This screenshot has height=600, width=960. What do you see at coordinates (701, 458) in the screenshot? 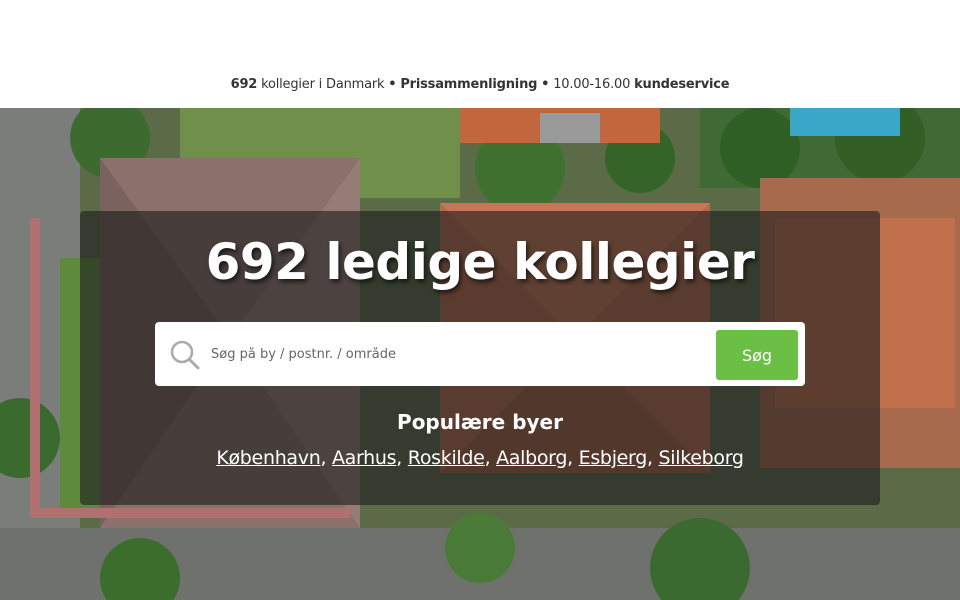
I see `city-link-silkeborg: Silkeborg` at bounding box center [701, 458].